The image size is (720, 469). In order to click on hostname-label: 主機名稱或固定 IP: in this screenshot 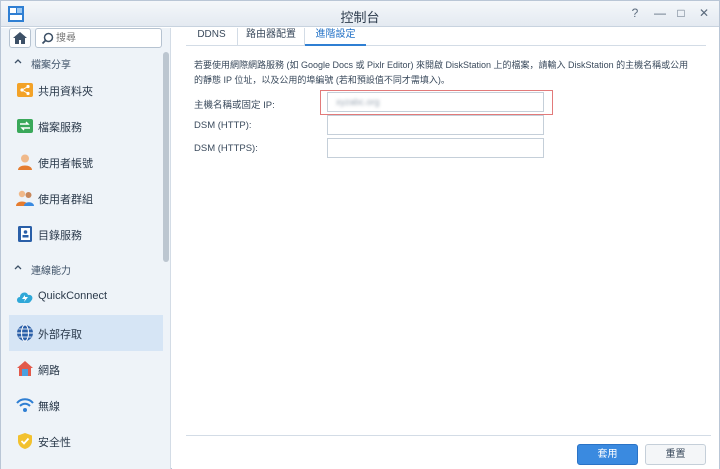, I will do `click(234, 105)`.